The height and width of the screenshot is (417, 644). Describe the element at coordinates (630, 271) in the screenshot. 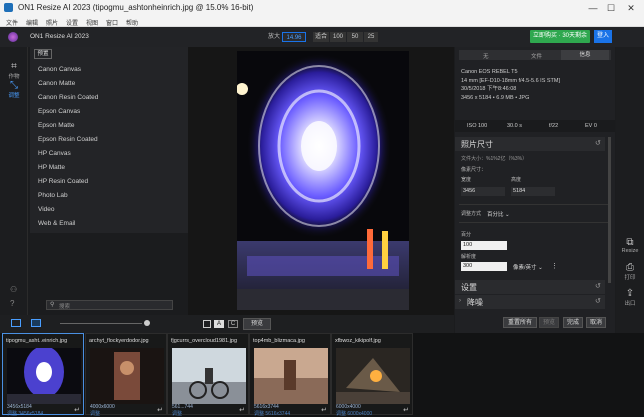

I see `module-print: ⎙ 打印` at that location.